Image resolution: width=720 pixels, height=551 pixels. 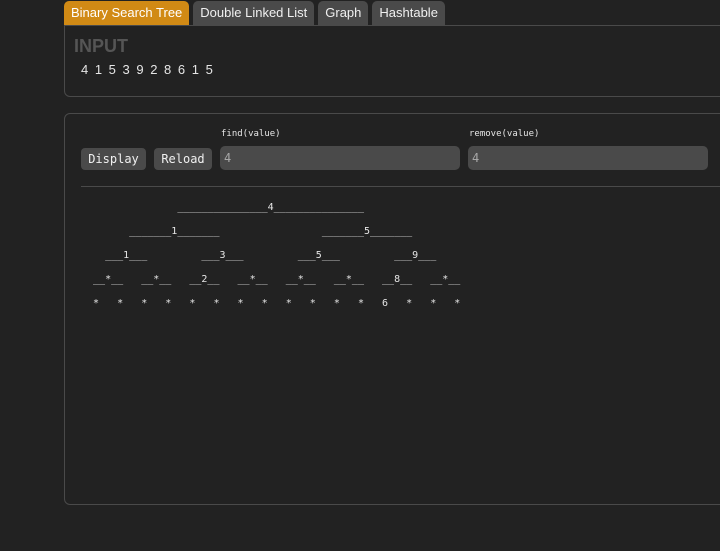 What do you see at coordinates (400, 186) in the screenshot?
I see `divider` at bounding box center [400, 186].